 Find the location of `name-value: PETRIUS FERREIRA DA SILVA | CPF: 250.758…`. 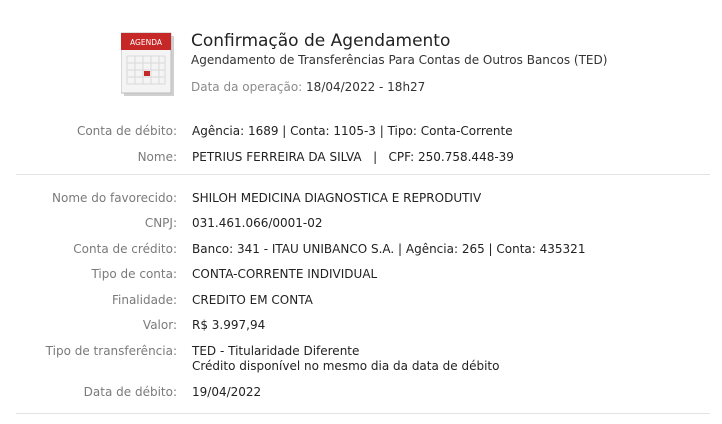

name-value: PETRIUS FERREIRA DA SILVA | CPF: 250.758… is located at coordinates (353, 157).